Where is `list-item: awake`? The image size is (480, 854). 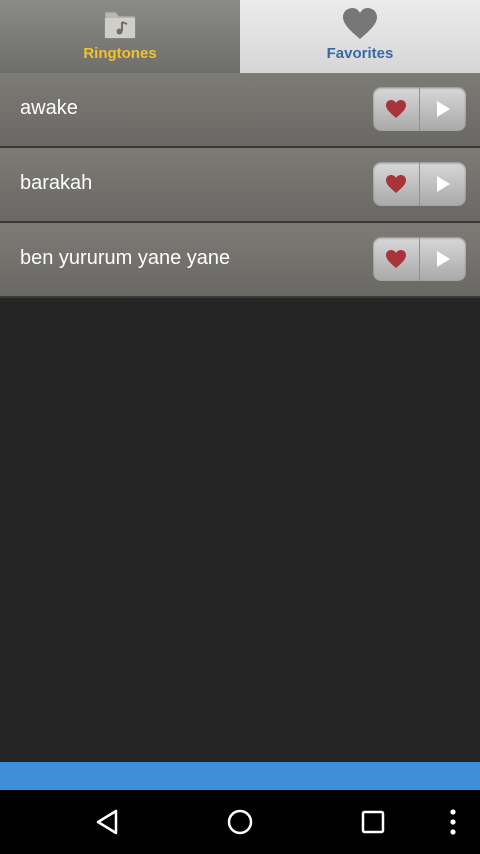
list-item: awake is located at coordinates (240, 110).